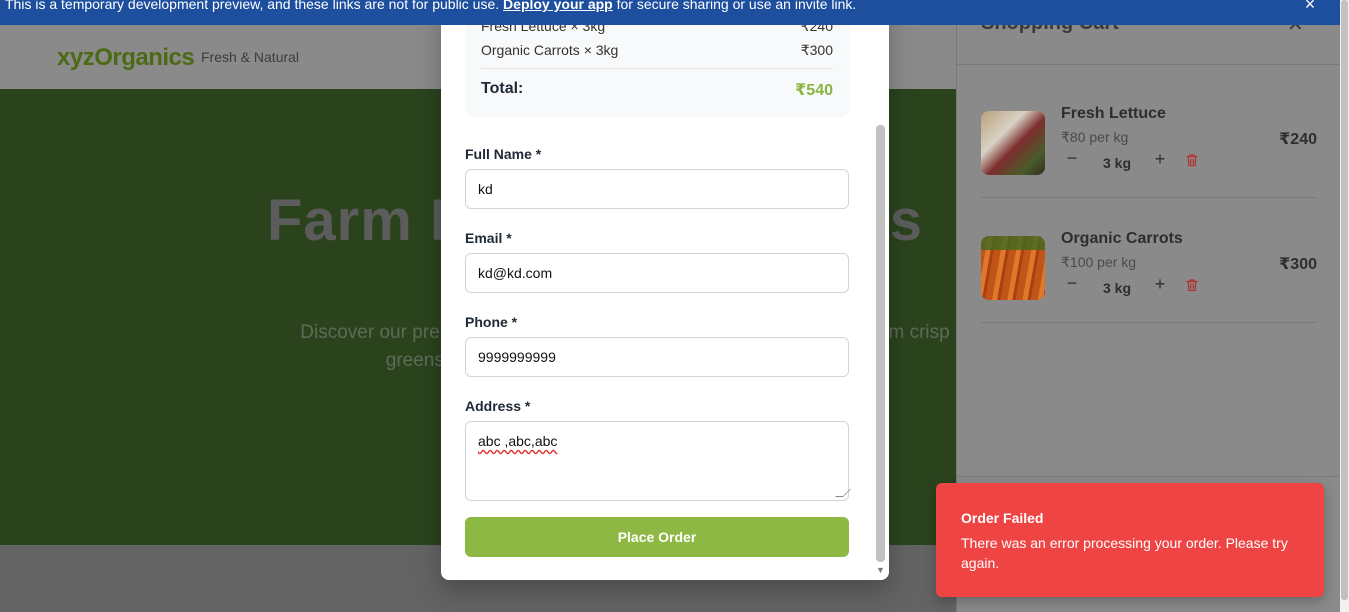  Describe the element at coordinates (816, 50) in the screenshot. I see `summary-item-amount: ₹300` at that location.